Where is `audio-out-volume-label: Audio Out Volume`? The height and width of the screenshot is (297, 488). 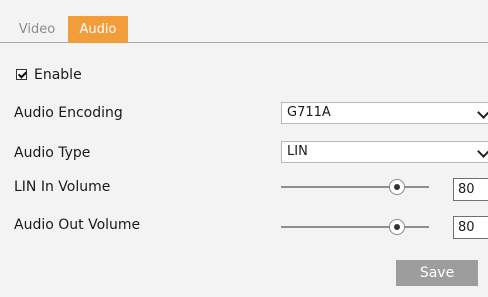 audio-out-volume-label: Audio Out Volume is located at coordinates (77, 225).